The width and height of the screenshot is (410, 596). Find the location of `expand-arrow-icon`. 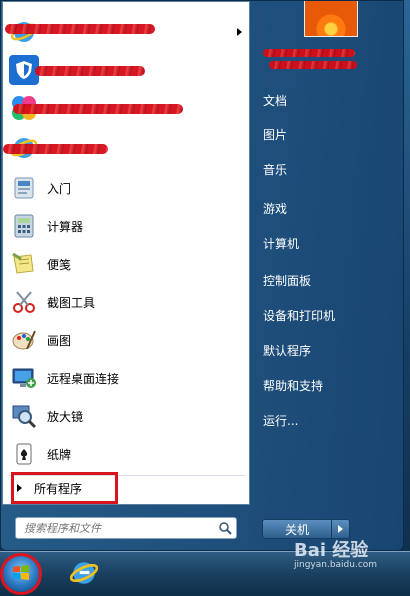

expand-arrow-icon is located at coordinates (19, 488).